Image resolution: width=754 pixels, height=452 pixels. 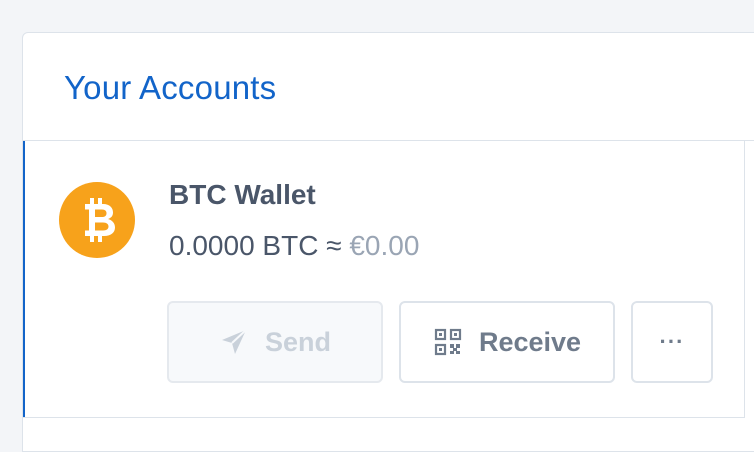 What do you see at coordinates (384, 417) in the screenshot?
I see `divider` at bounding box center [384, 417].